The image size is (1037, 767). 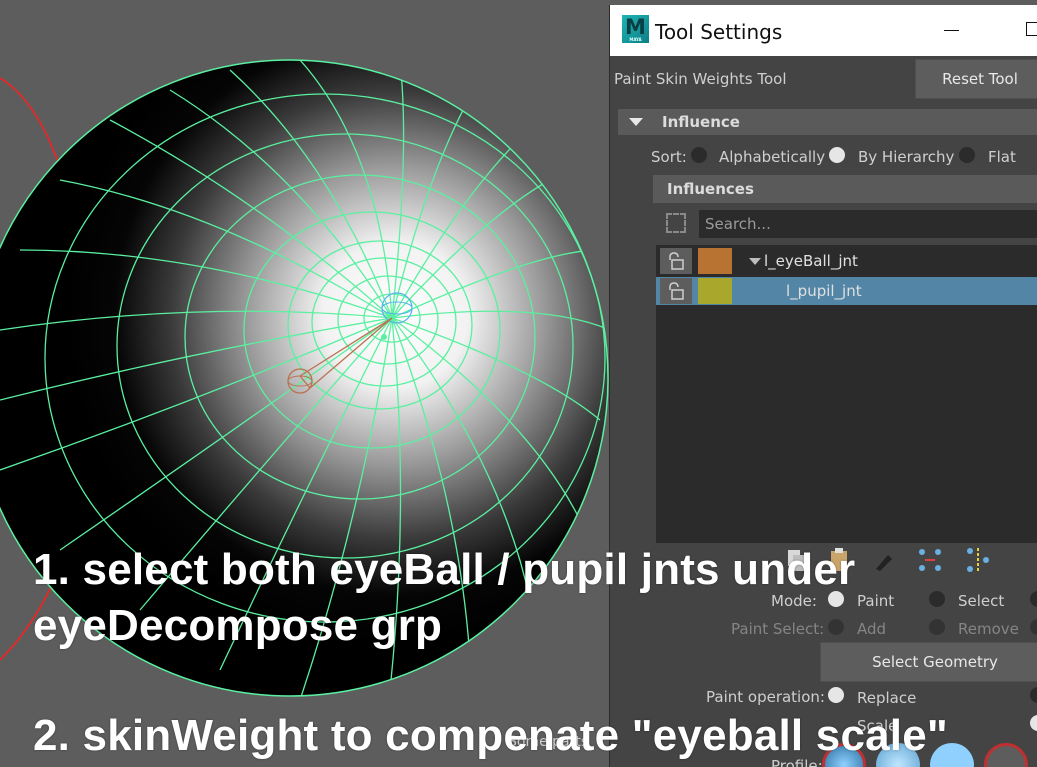 I want to click on expand-arrow-icon, so click(x=755, y=261).